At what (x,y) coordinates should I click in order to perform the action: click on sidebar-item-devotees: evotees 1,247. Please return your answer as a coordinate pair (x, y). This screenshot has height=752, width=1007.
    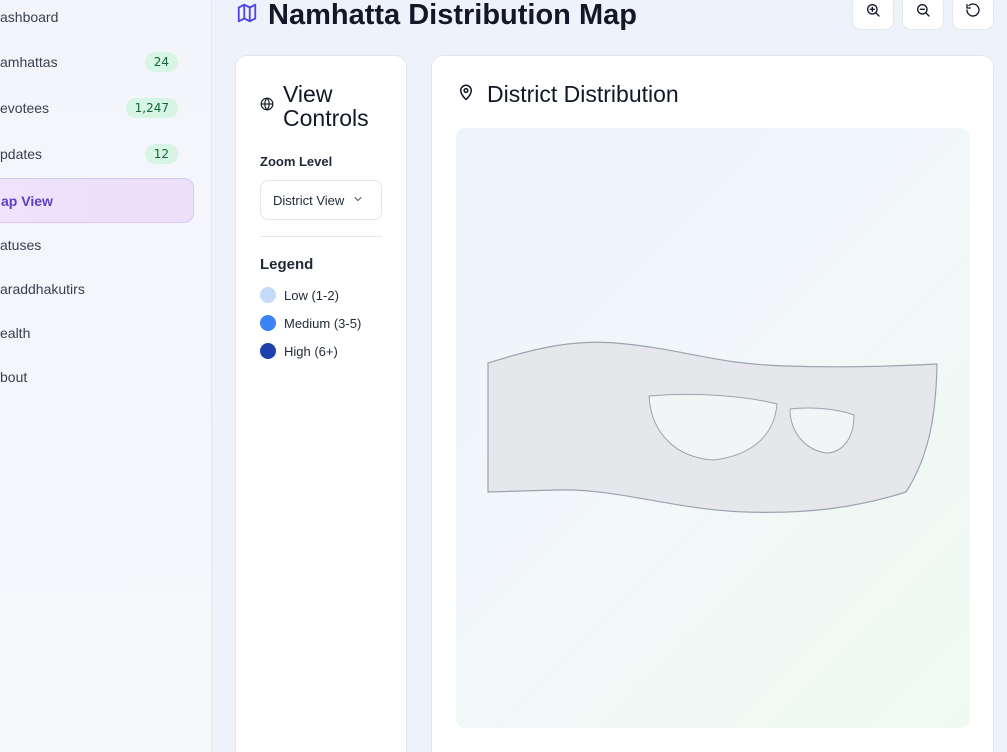
    Looking at the image, I should click on (97, 108).